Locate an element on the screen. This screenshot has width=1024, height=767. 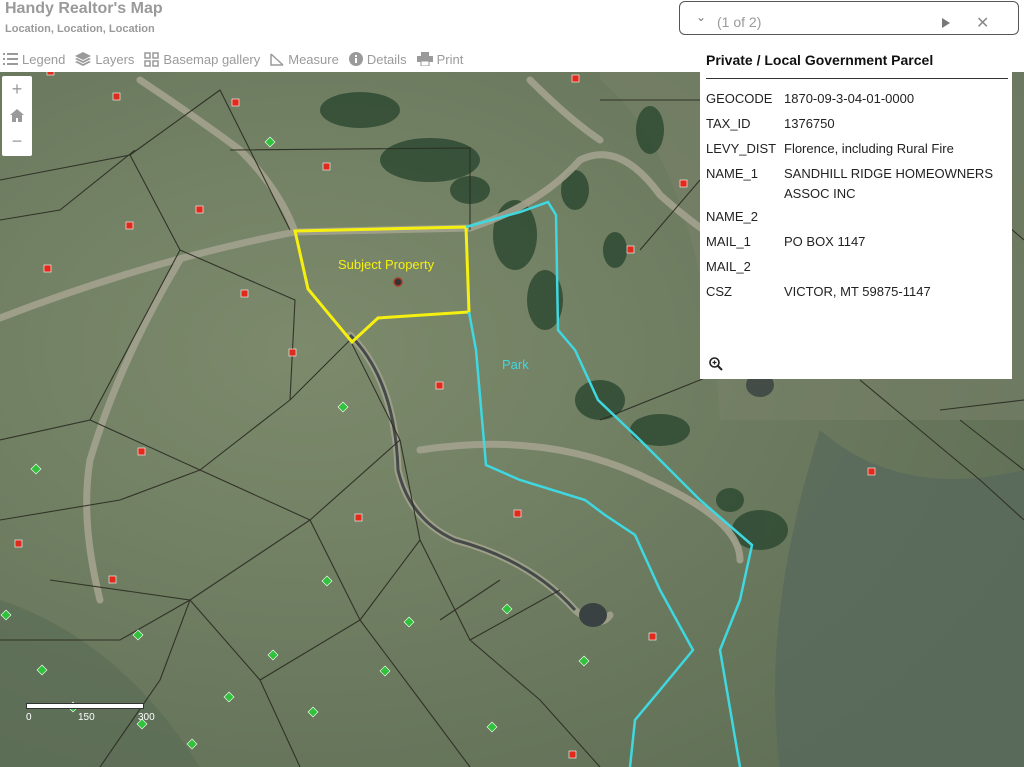
zoom-controls: + − is located at coordinates (17, 116).